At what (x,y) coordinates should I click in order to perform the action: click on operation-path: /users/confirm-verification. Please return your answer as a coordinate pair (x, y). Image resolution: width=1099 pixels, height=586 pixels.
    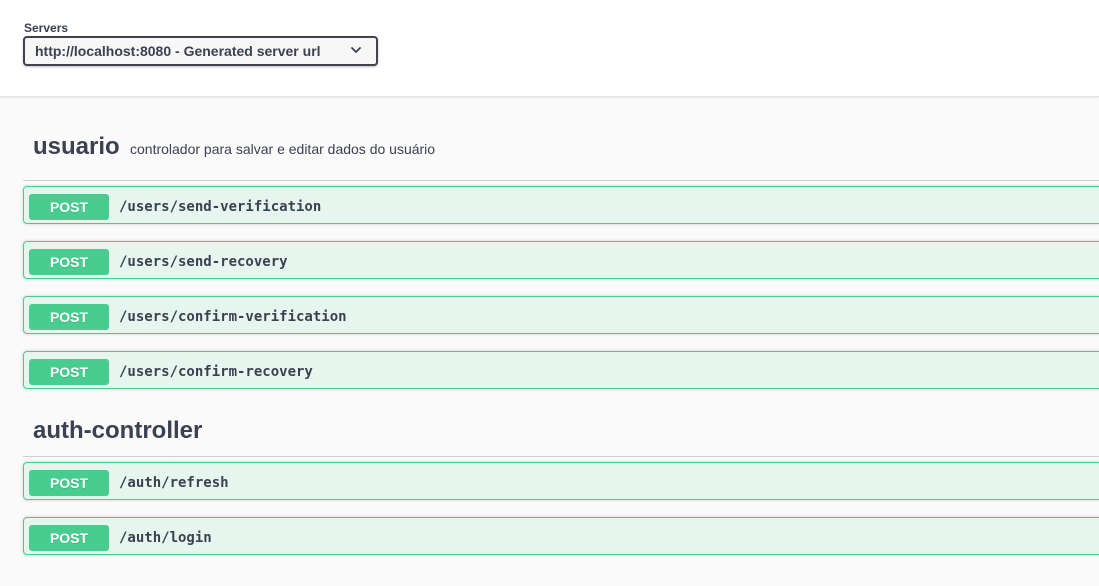
    Looking at the image, I should click on (233, 317).